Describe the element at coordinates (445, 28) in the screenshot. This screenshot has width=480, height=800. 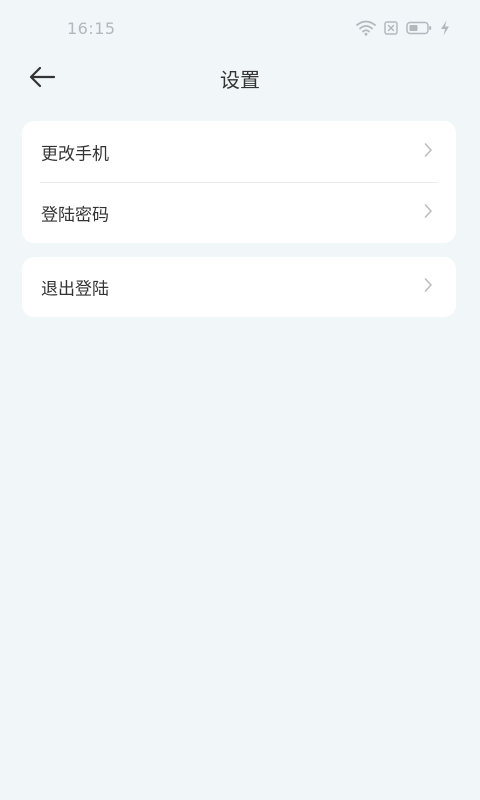
I see `charging-bolt-icon` at that location.